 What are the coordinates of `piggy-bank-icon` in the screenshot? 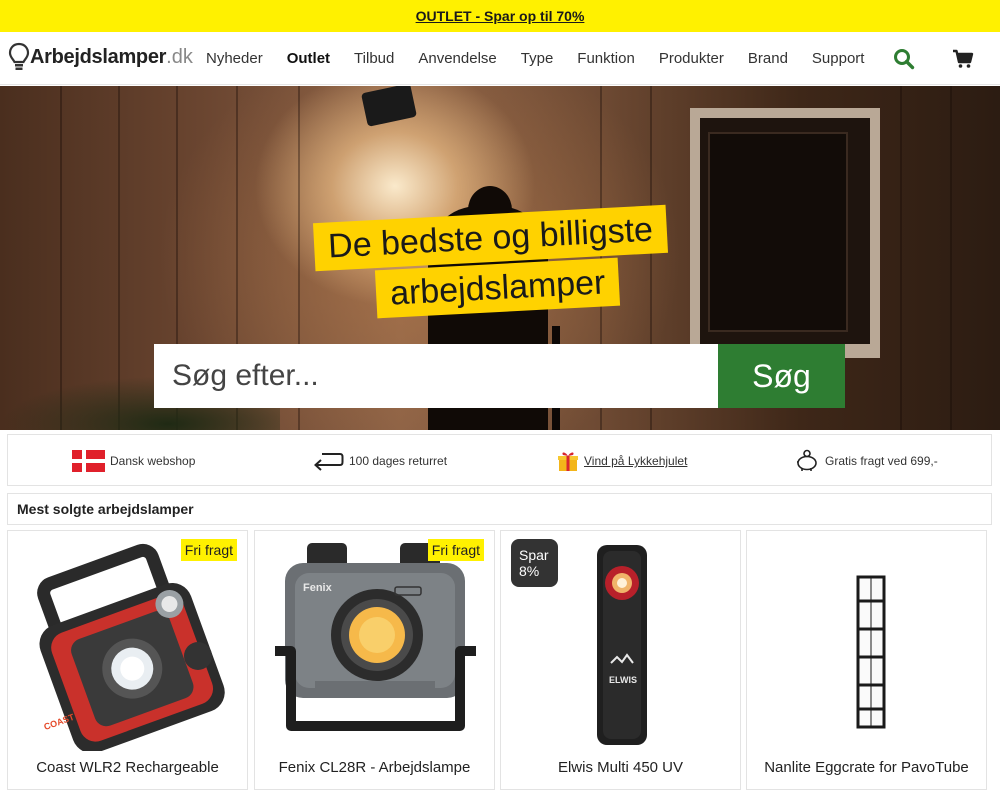 It's located at (807, 461).